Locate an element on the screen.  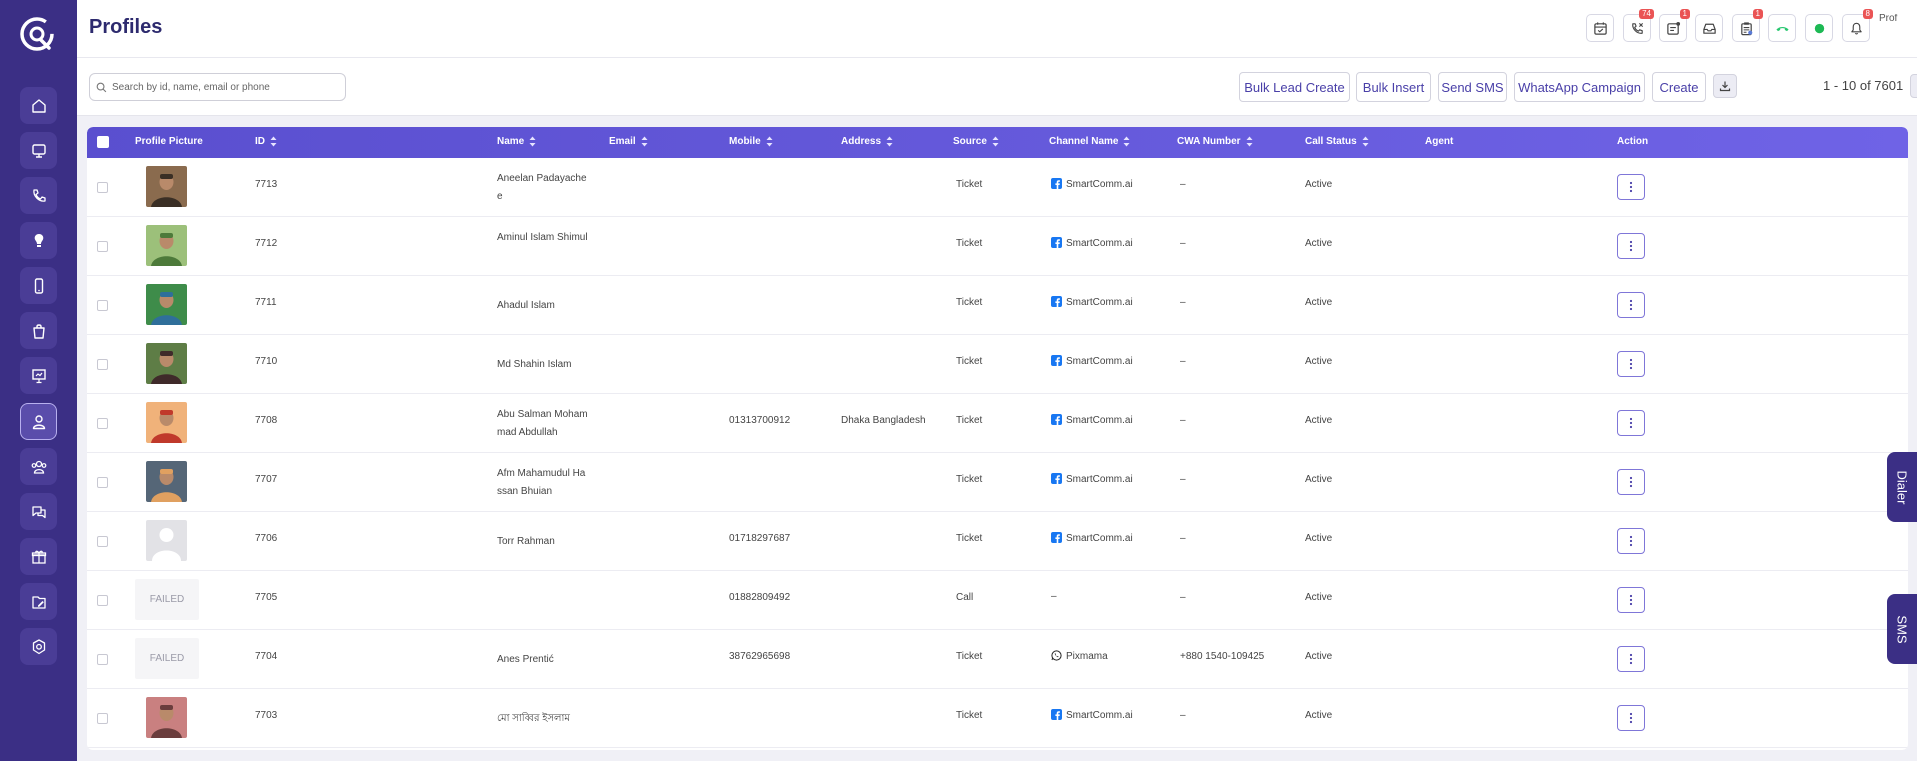
sidebar-item-notes is located at coordinates (38, 601).